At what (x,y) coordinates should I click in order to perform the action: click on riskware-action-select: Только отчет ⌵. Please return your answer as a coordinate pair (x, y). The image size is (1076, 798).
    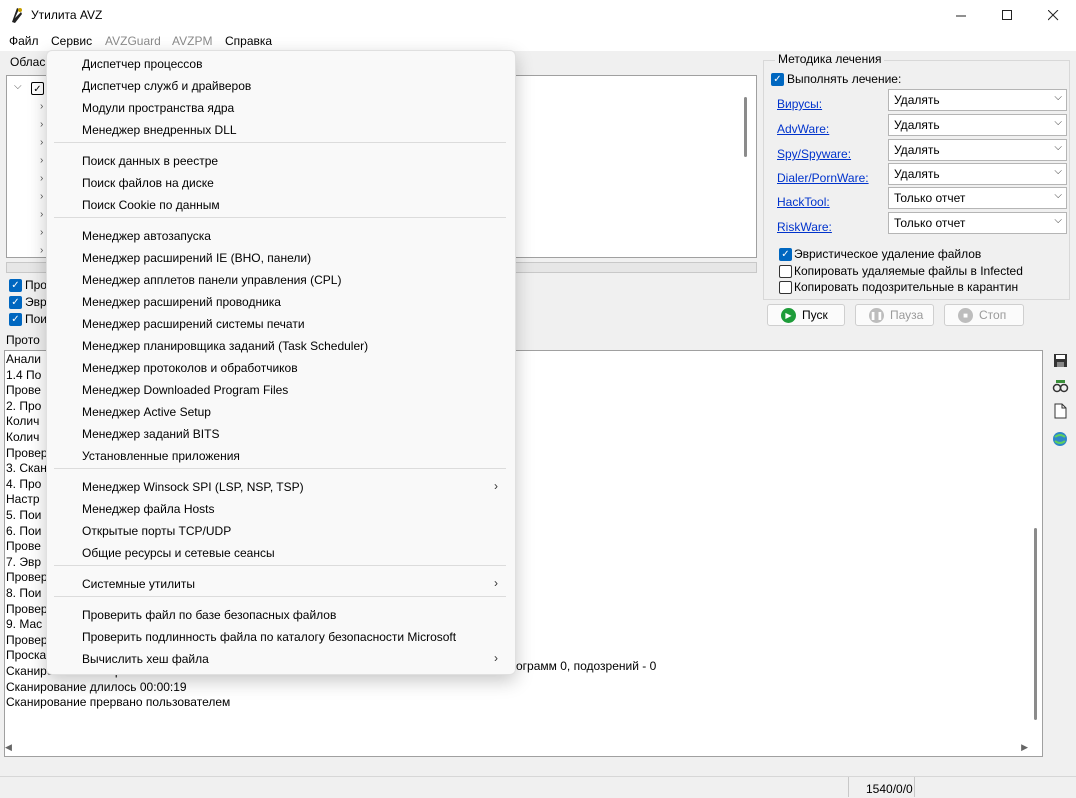
    Looking at the image, I should click on (977, 223).